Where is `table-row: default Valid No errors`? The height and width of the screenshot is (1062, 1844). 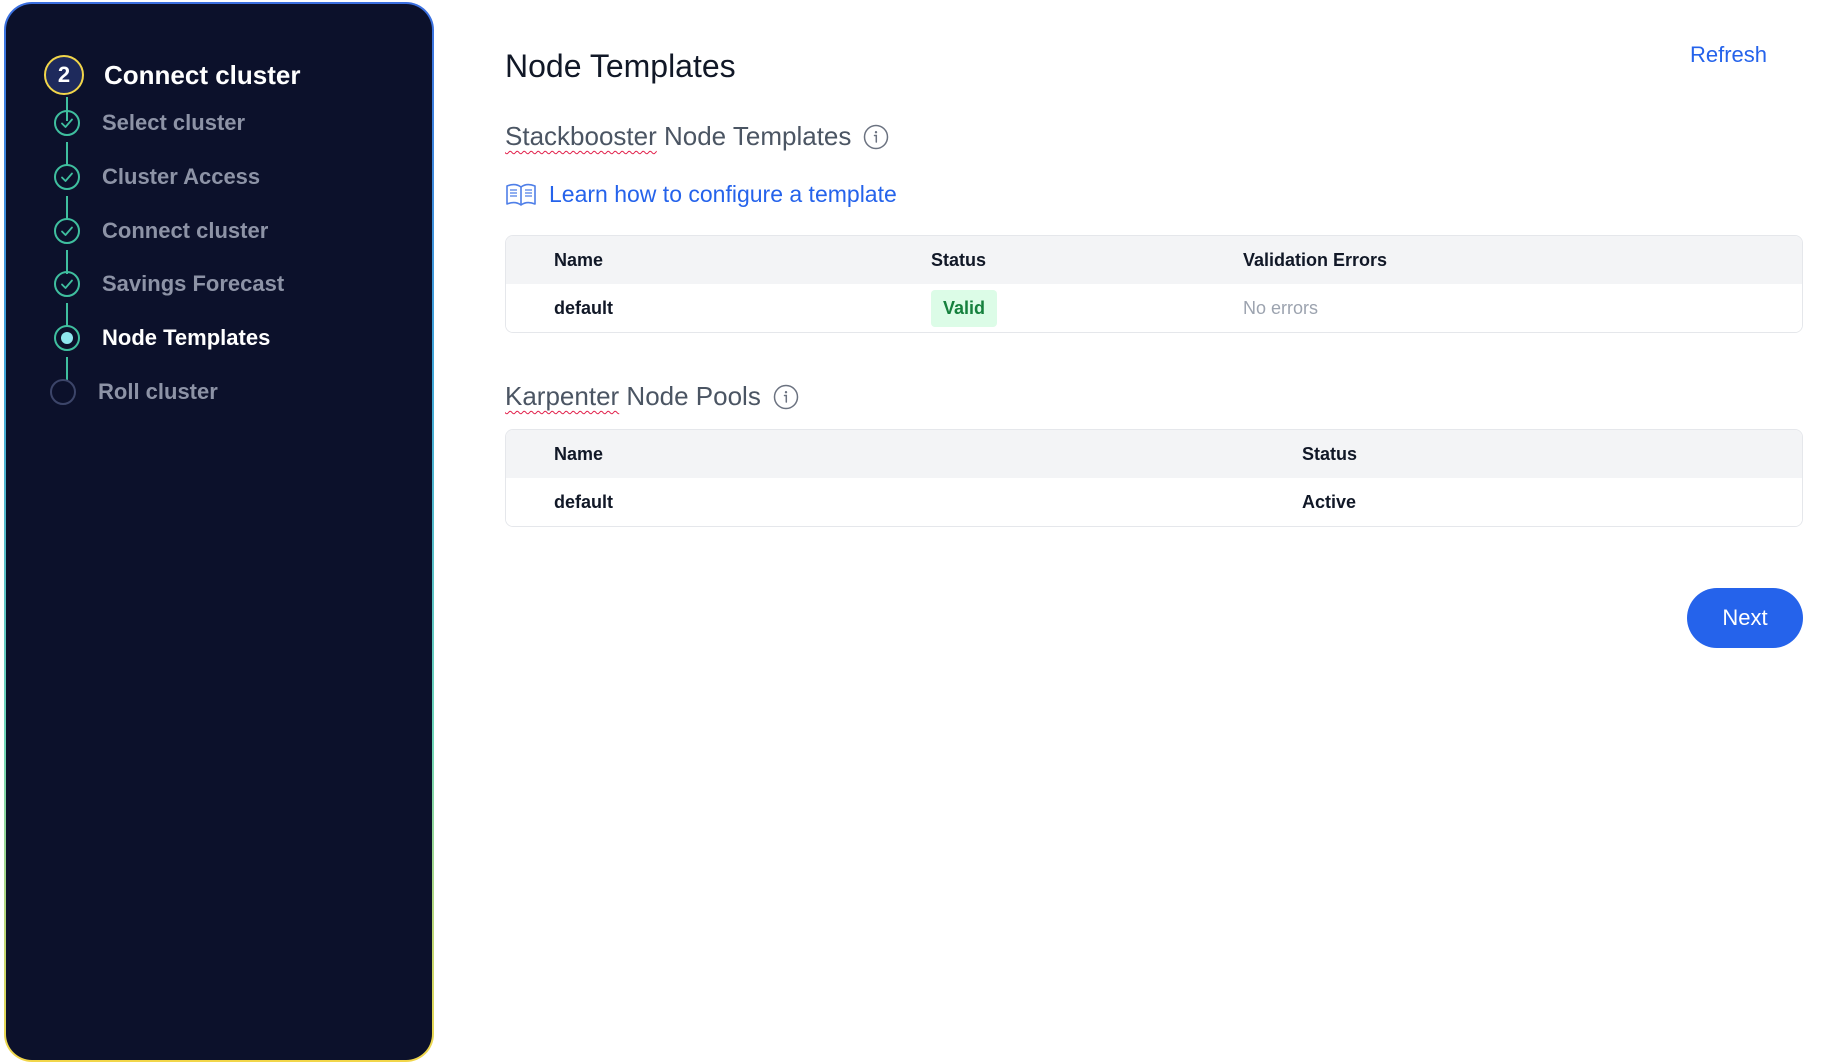
table-row: default Valid No errors is located at coordinates (1154, 308).